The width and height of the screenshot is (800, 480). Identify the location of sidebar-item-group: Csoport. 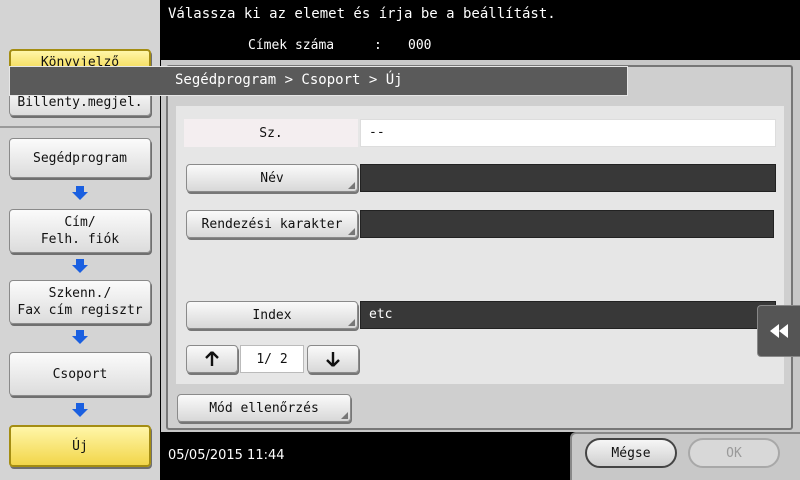
(80, 374).